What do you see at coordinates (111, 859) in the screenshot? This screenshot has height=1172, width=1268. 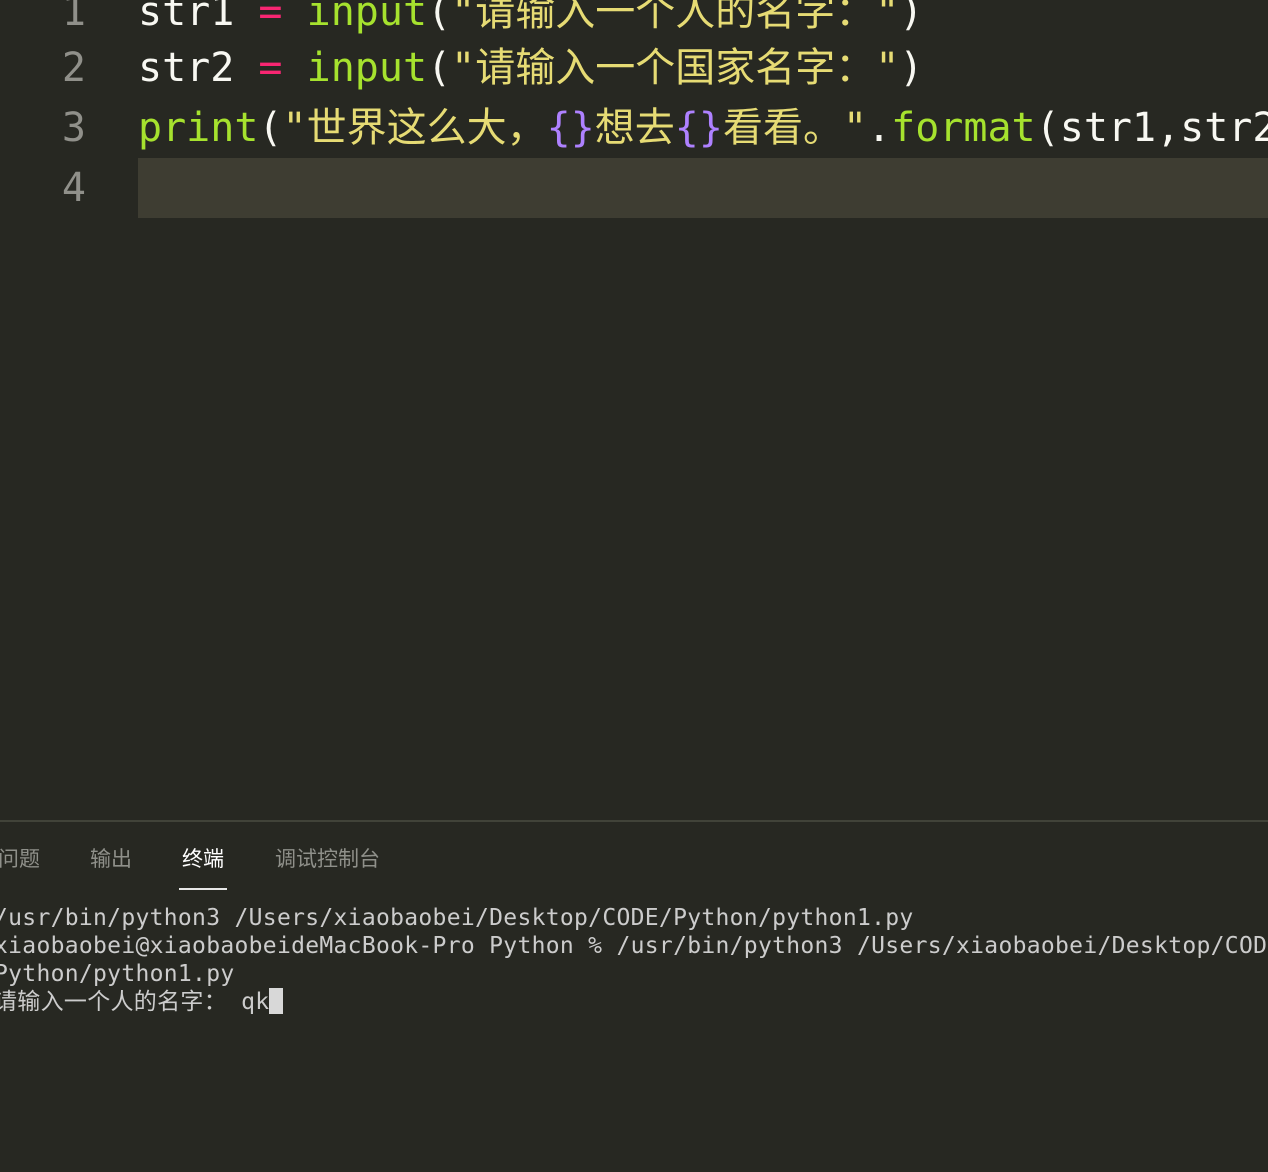 I see `tab-label: 输出` at bounding box center [111, 859].